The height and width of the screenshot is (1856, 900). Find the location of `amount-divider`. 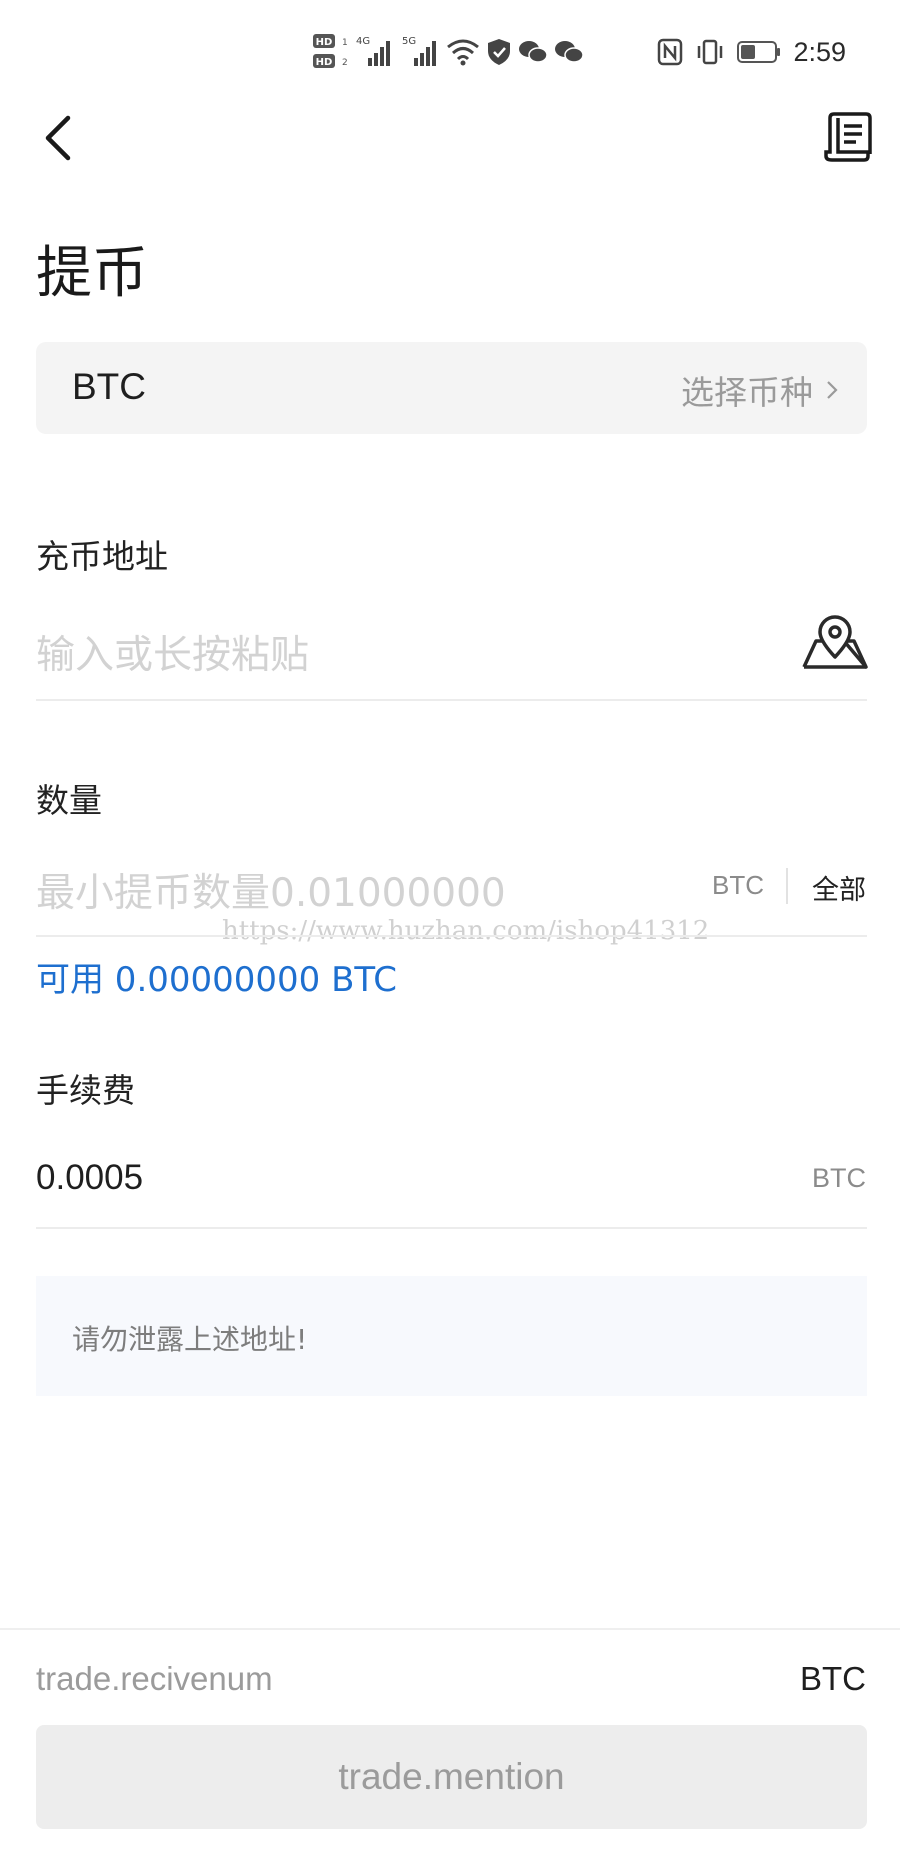

amount-divider is located at coordinates (451, 936).